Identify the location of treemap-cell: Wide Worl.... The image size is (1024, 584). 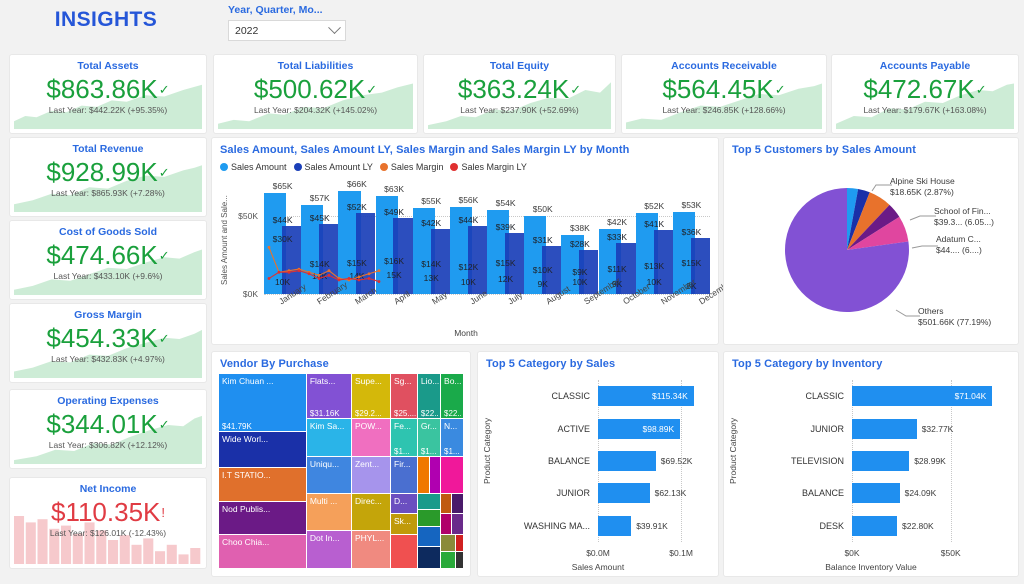
(263, 450).